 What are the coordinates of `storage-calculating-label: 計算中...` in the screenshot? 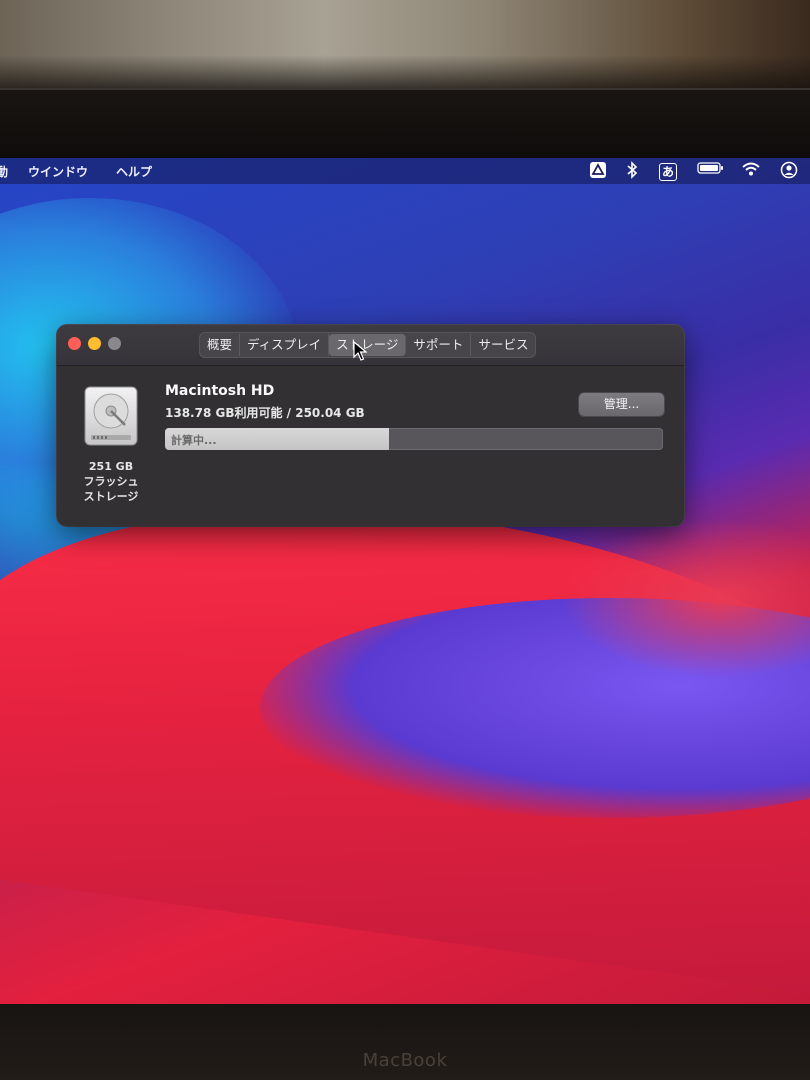 It's located at (194, 440).